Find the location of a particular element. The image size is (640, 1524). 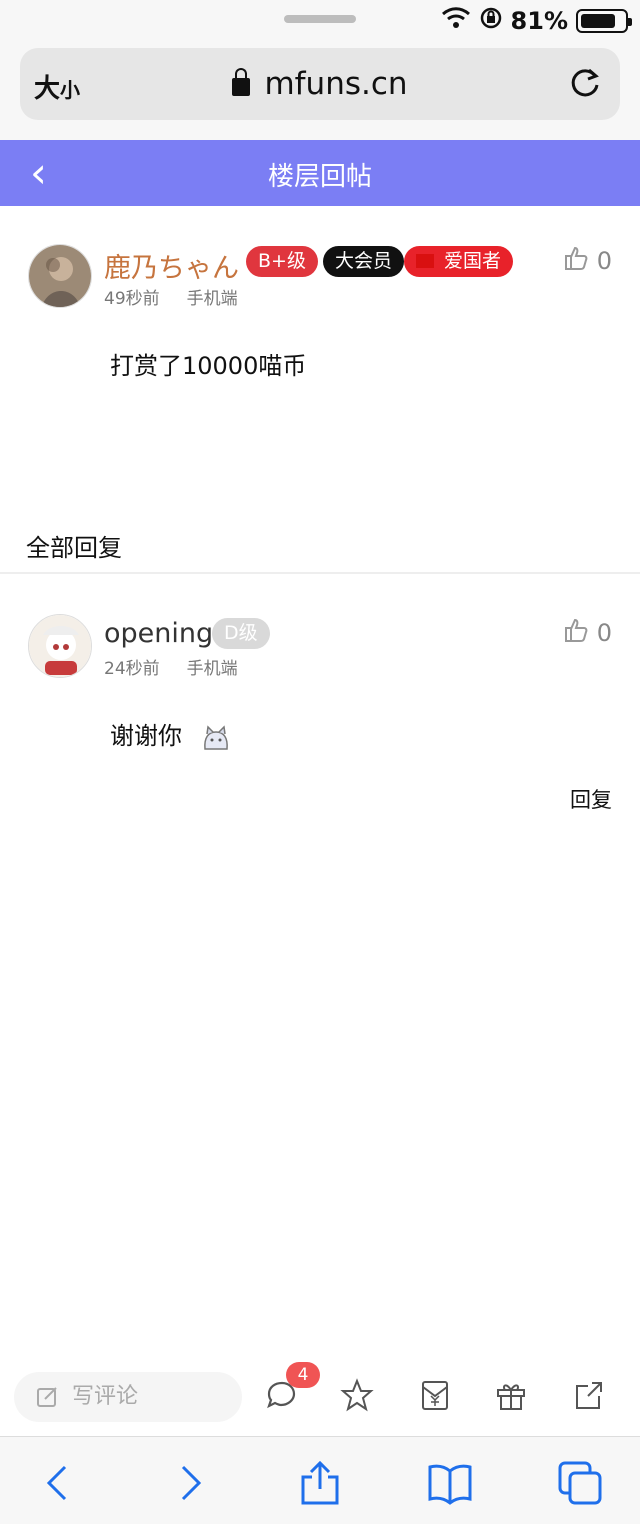

comment-input: 写评论 is located at coordinates (128, 1397).